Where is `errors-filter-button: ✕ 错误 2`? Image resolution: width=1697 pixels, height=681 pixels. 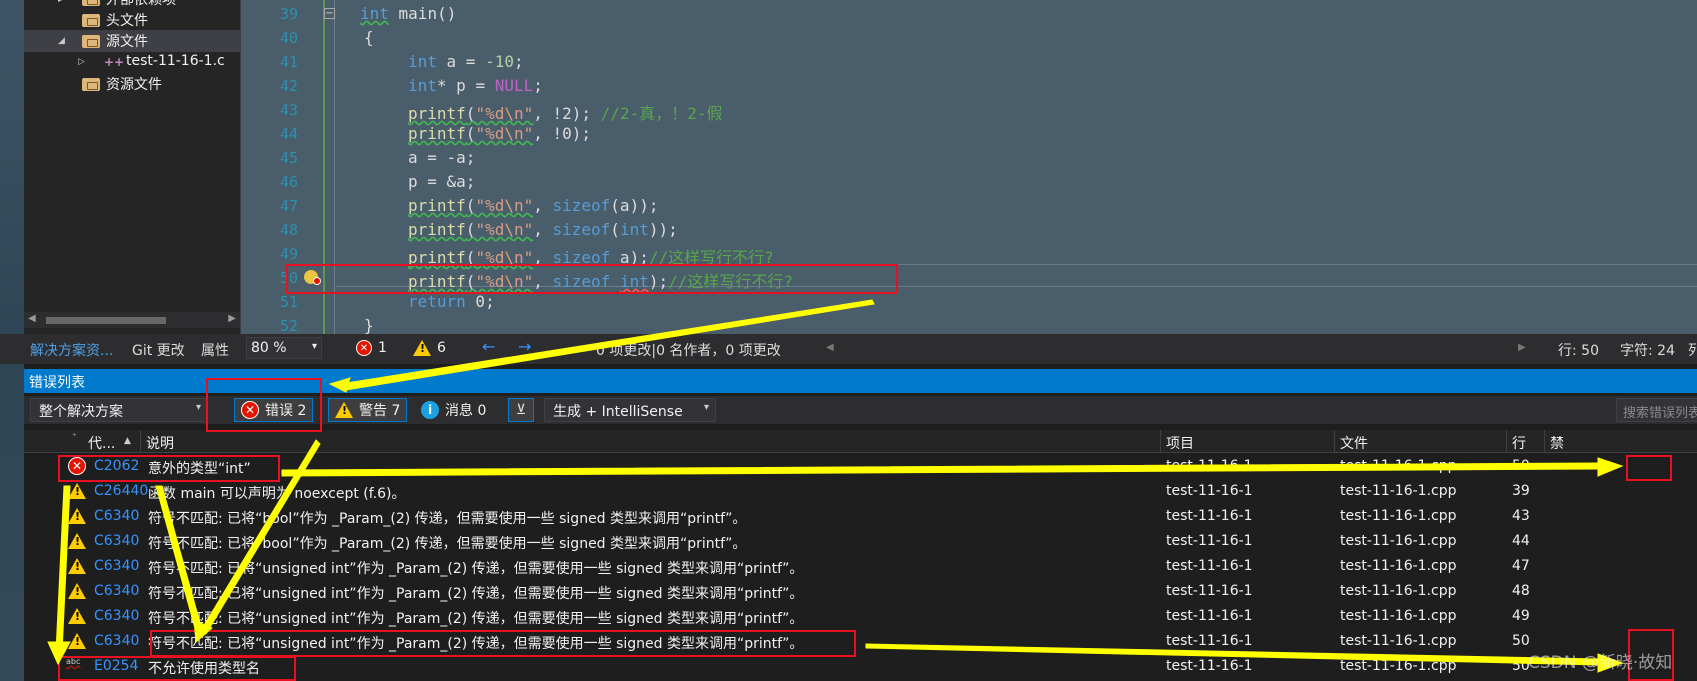
errors-filter-button: ✕ 错误 2 is located at coordinates (274, 410).